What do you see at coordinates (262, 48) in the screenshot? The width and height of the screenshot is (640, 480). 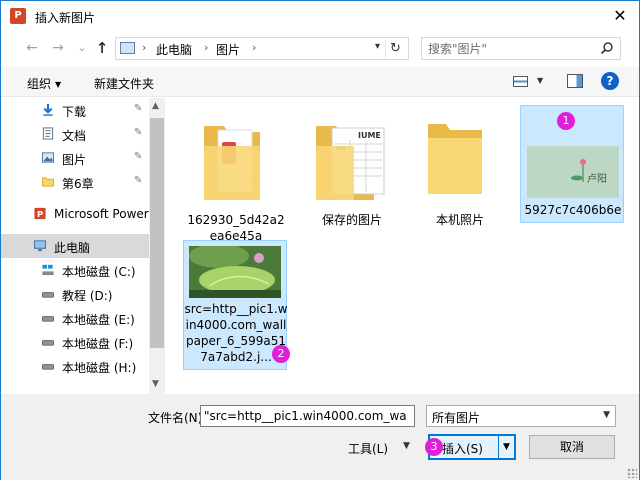 I see `address-bar: › 此电脑 › 图片 › ▾ ↻` at bounding box center [262, 48].